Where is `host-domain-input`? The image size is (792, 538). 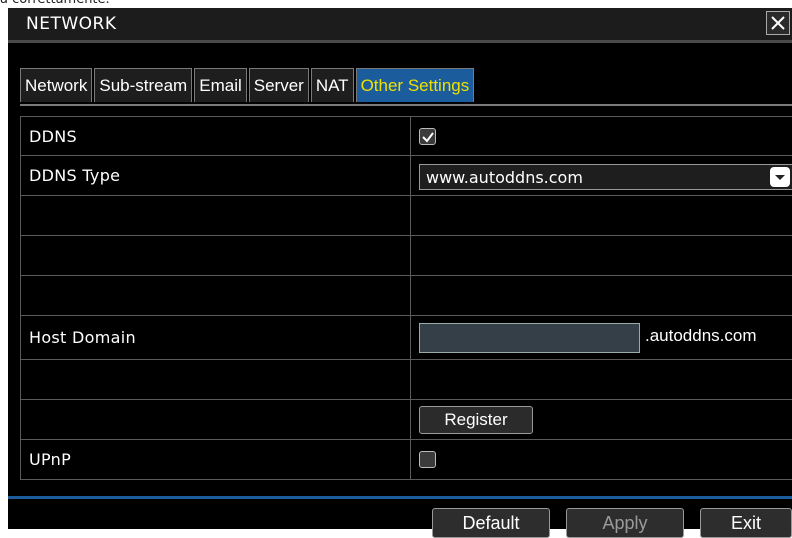 host-domain-input is located at coordinates (529, 338).